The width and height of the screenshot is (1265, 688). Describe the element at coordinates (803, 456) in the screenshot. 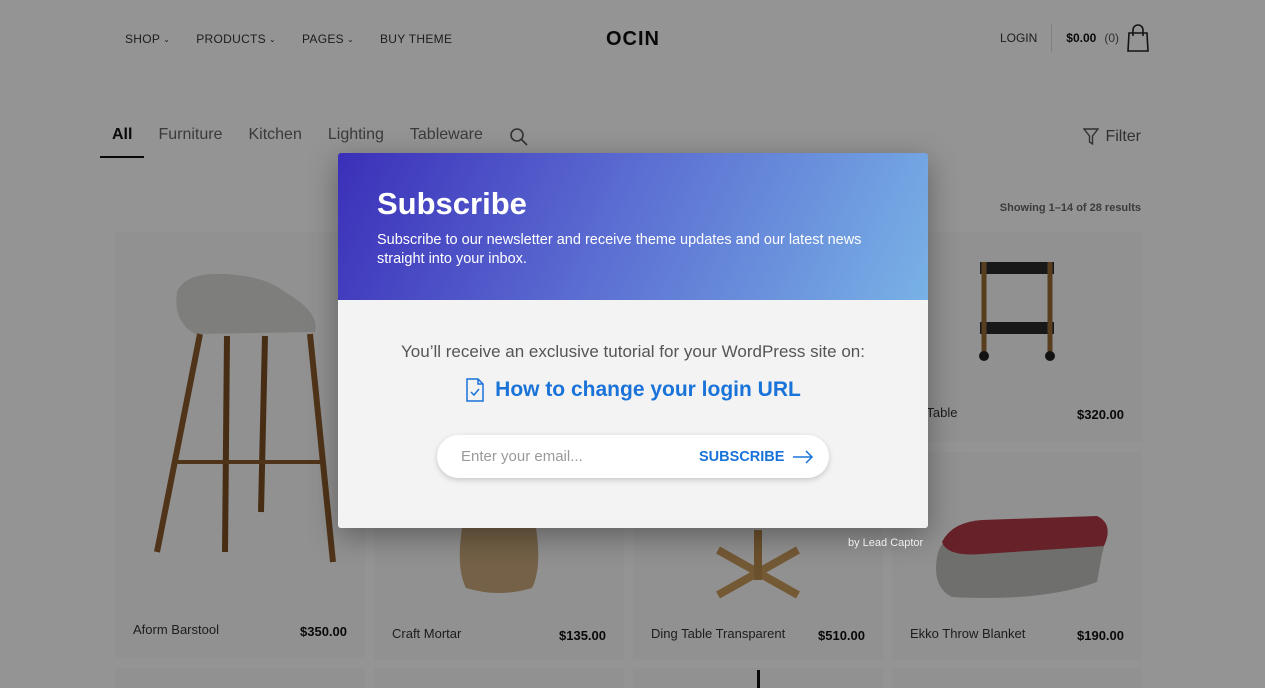

I see `arrow-right-icon` at that location.